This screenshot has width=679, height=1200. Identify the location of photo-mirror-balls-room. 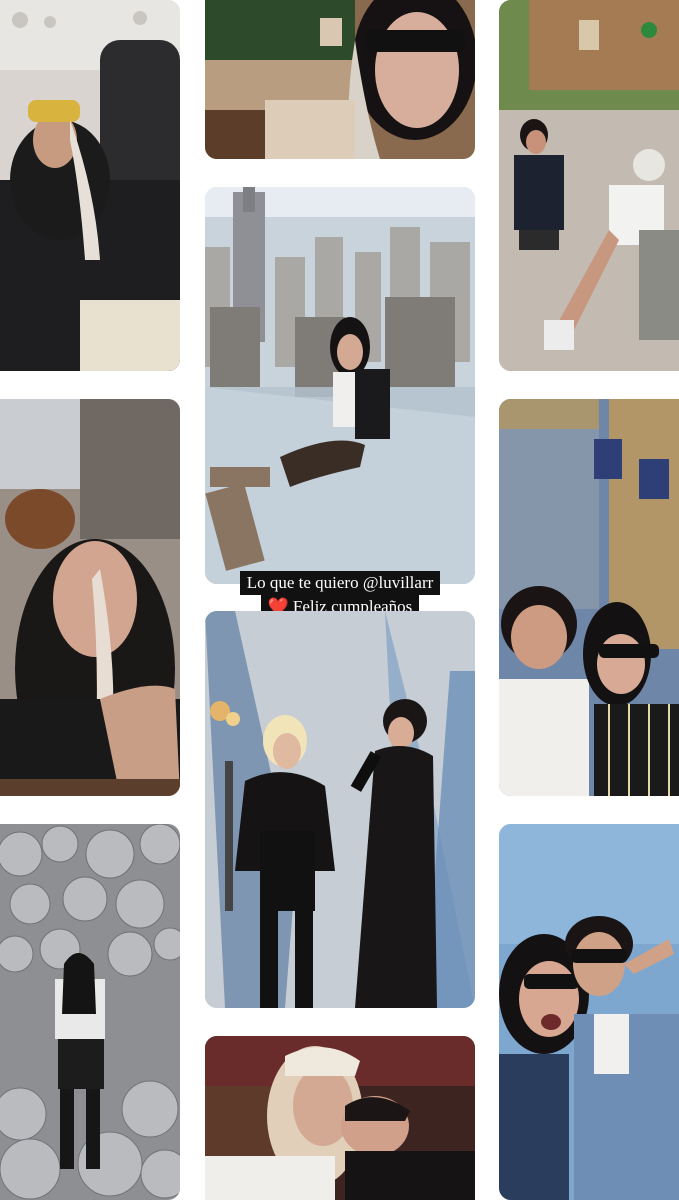
(90, 1012).